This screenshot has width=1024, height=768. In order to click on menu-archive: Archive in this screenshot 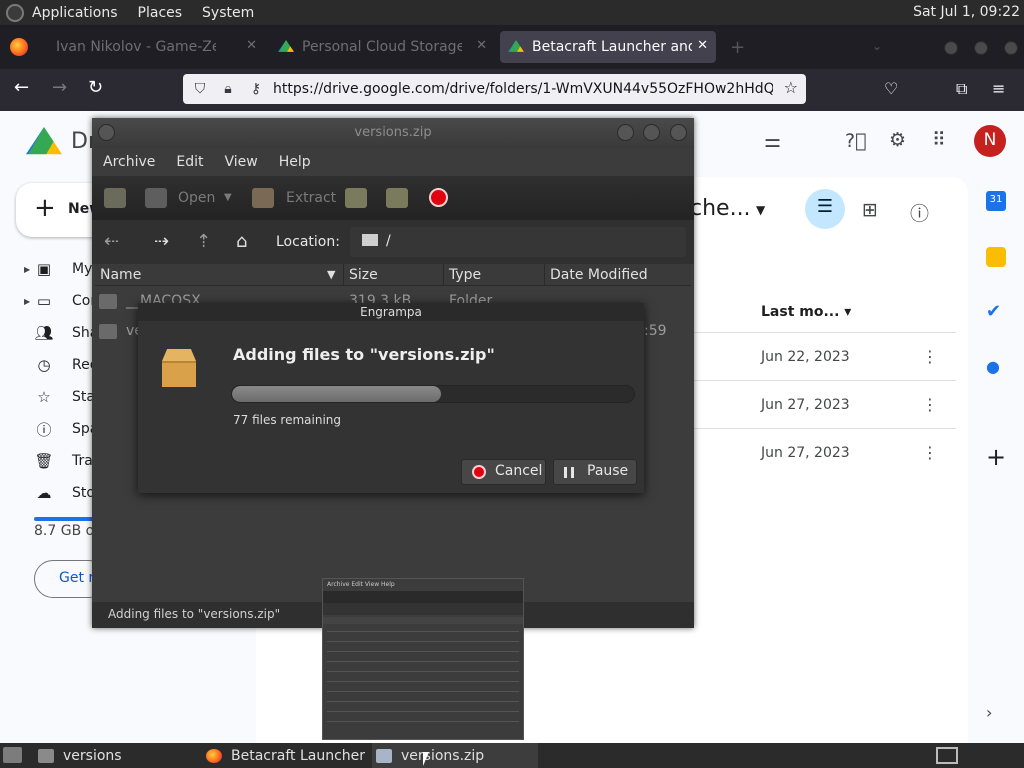, I will do `click(129, 162)`.